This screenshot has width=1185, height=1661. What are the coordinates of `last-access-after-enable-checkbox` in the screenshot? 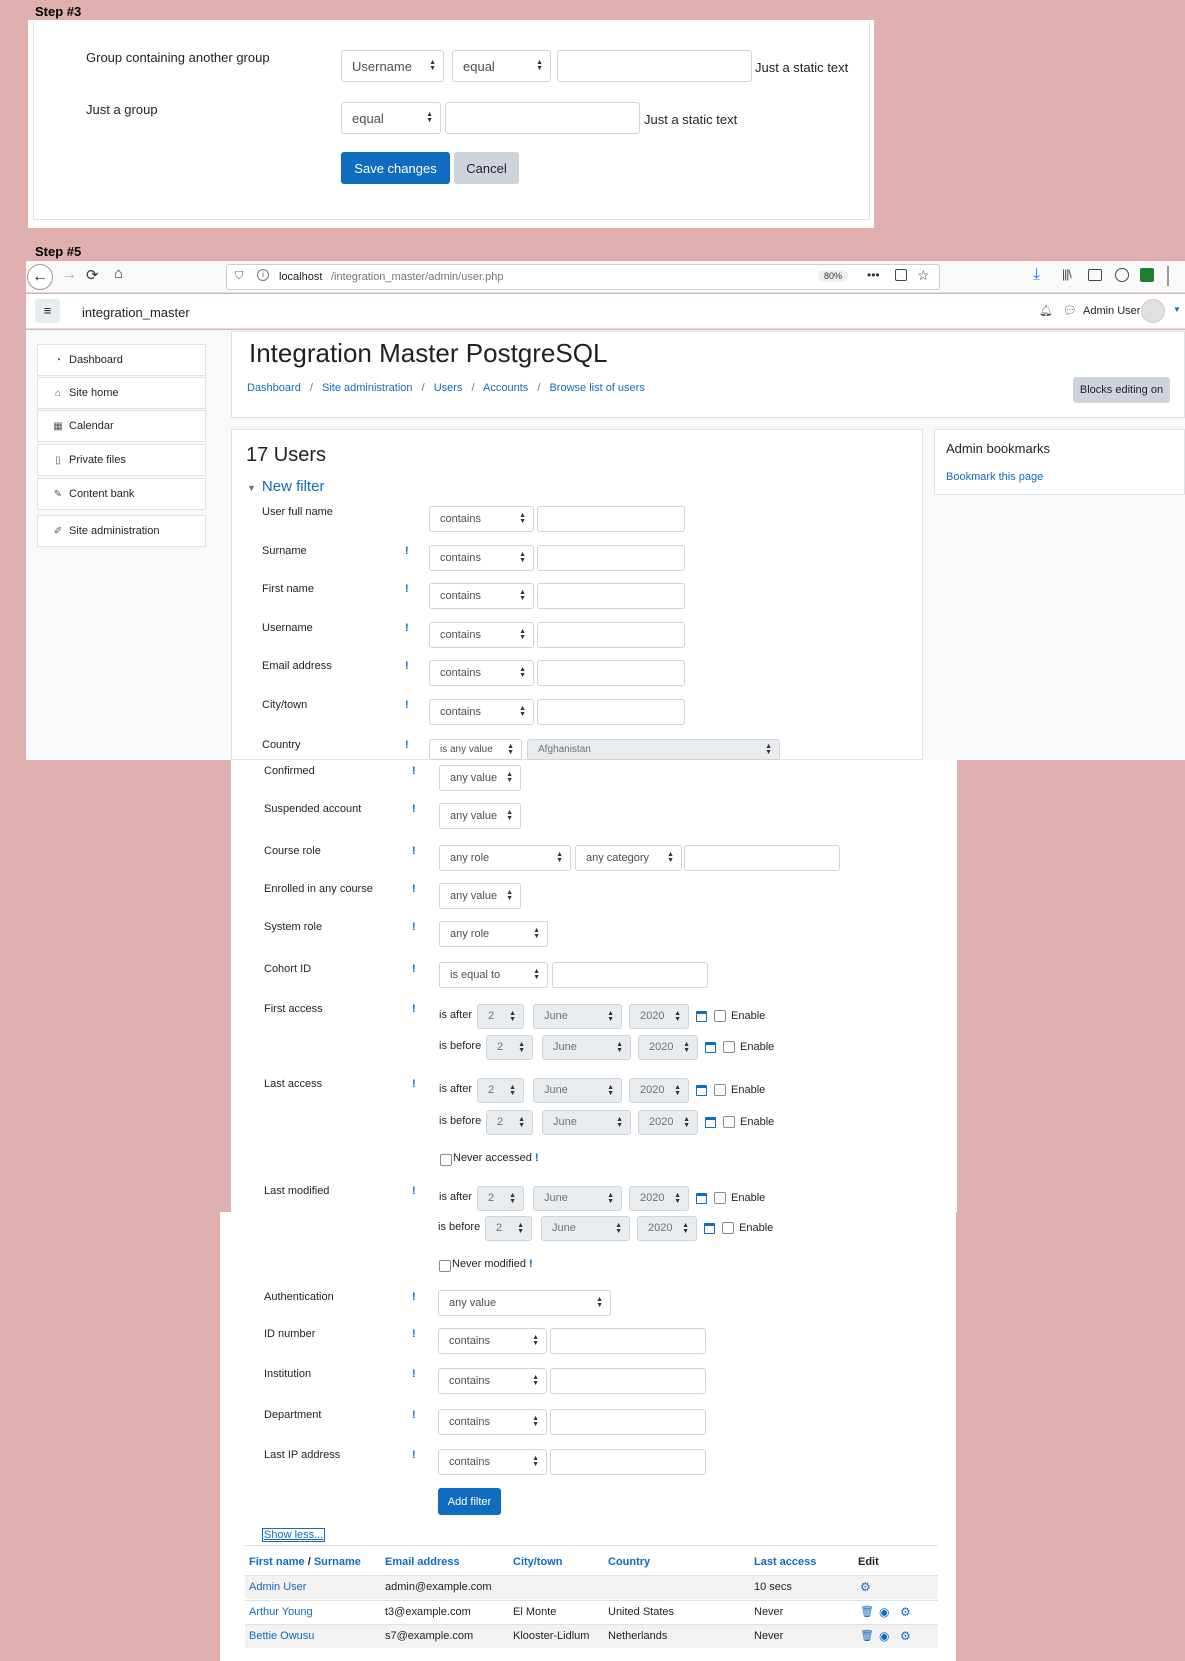 It's located at (720, 1090).